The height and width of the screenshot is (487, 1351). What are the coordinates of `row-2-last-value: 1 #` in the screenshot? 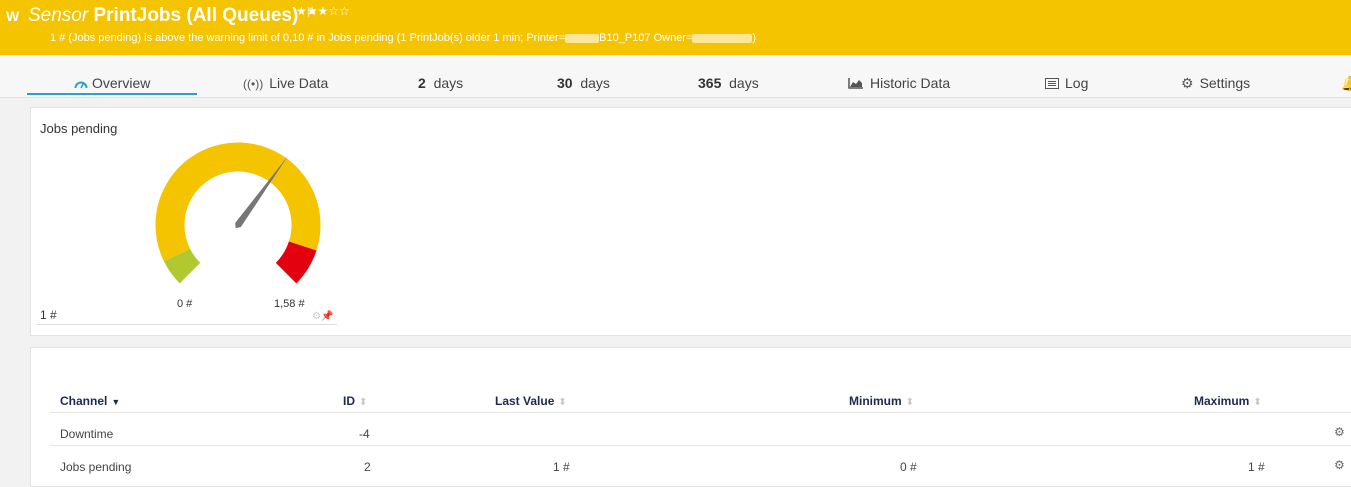 It's located at (561, 467).